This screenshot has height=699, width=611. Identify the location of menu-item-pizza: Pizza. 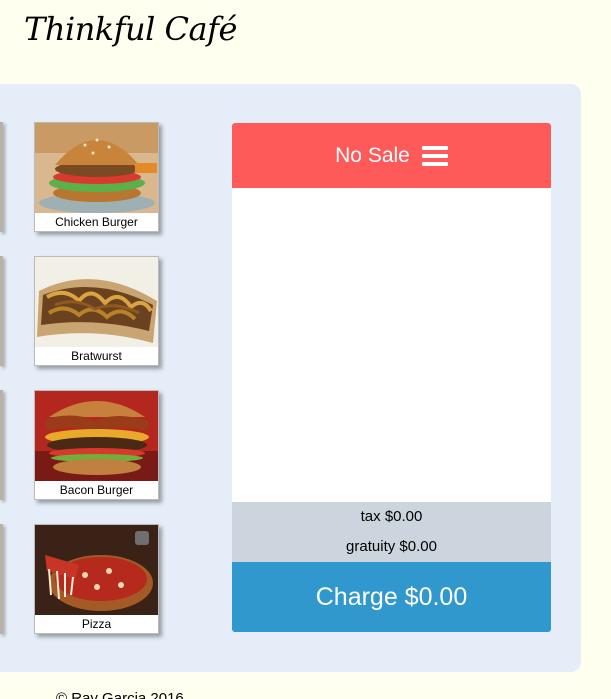
(96, 579).